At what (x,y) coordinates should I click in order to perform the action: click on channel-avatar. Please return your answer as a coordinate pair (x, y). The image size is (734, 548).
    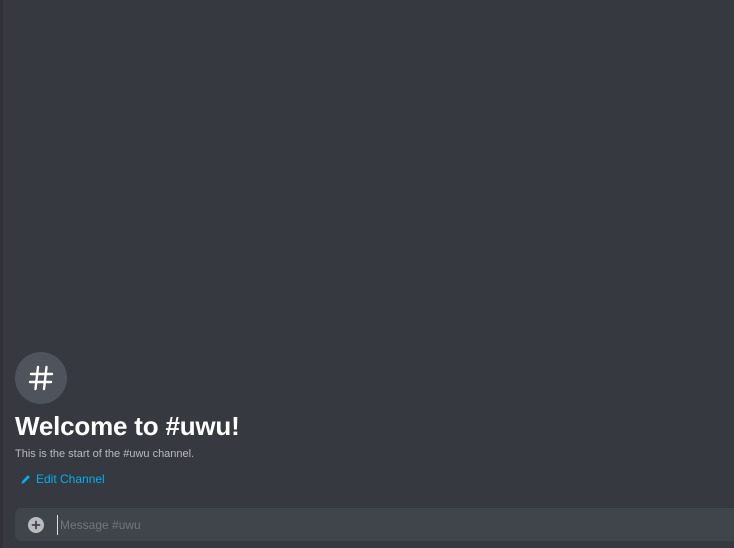
    Looking at the image, I should click on (41, 378).